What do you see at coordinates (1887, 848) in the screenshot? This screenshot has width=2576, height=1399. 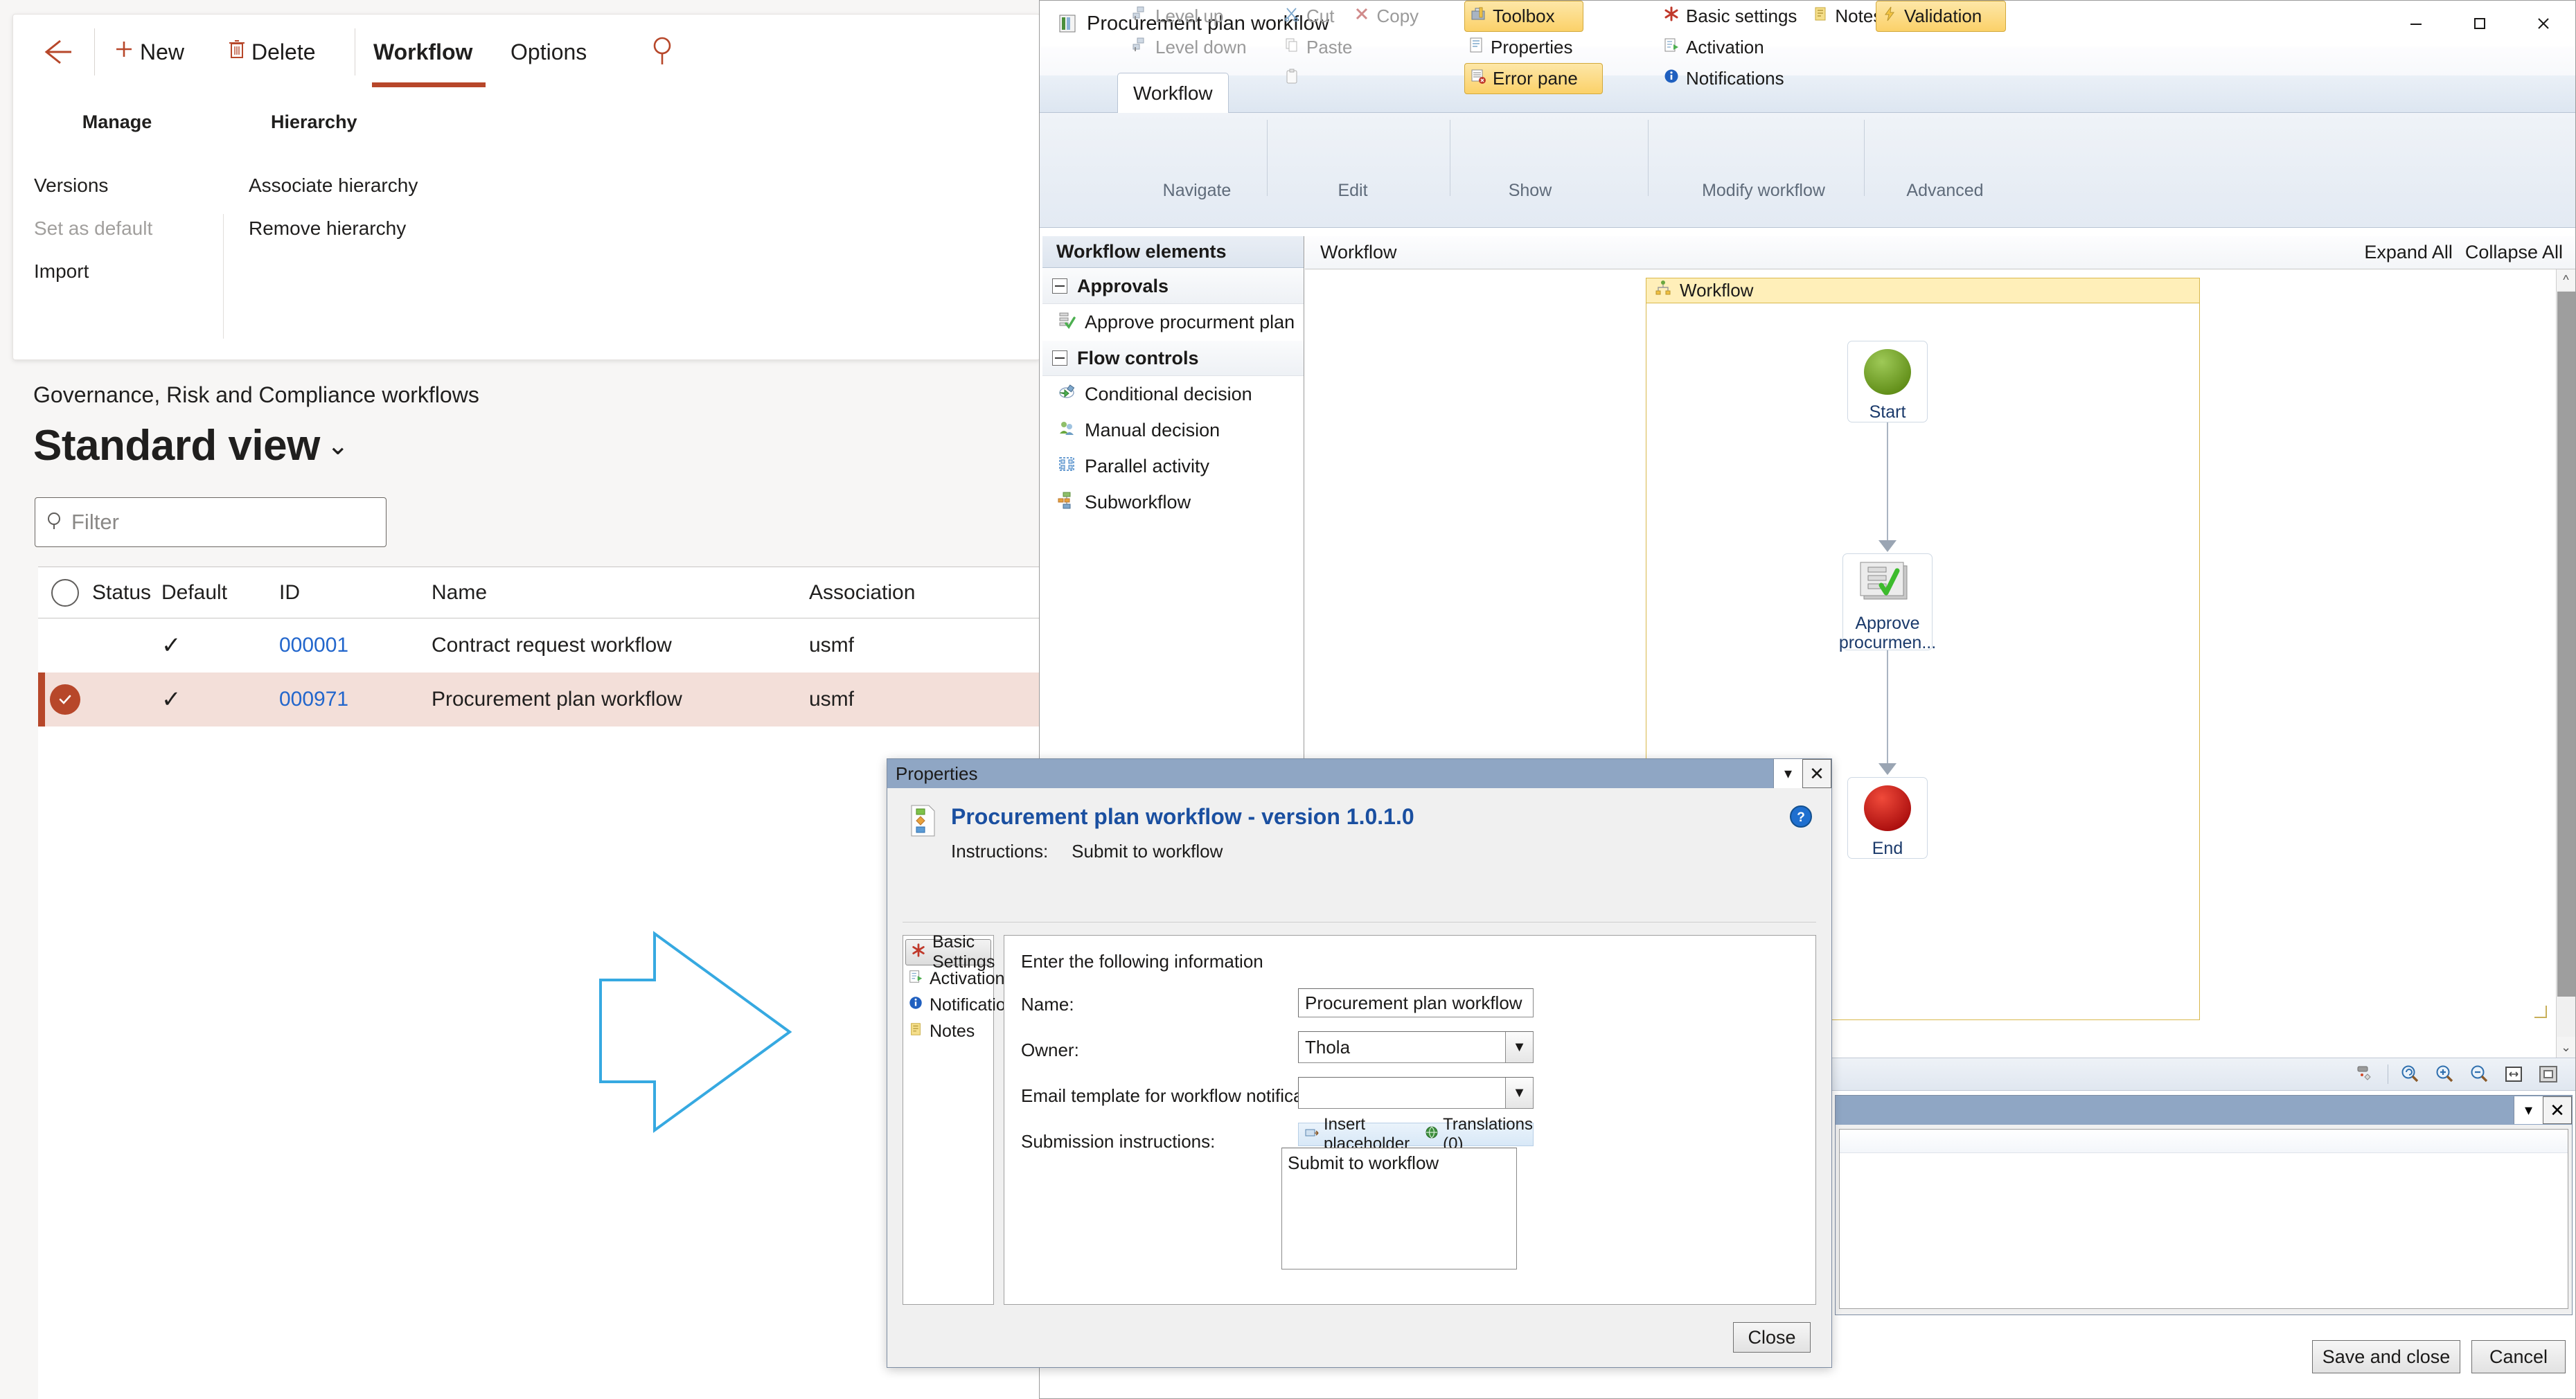 I see `node-end-label: End` at bounding box center [1887, 848].